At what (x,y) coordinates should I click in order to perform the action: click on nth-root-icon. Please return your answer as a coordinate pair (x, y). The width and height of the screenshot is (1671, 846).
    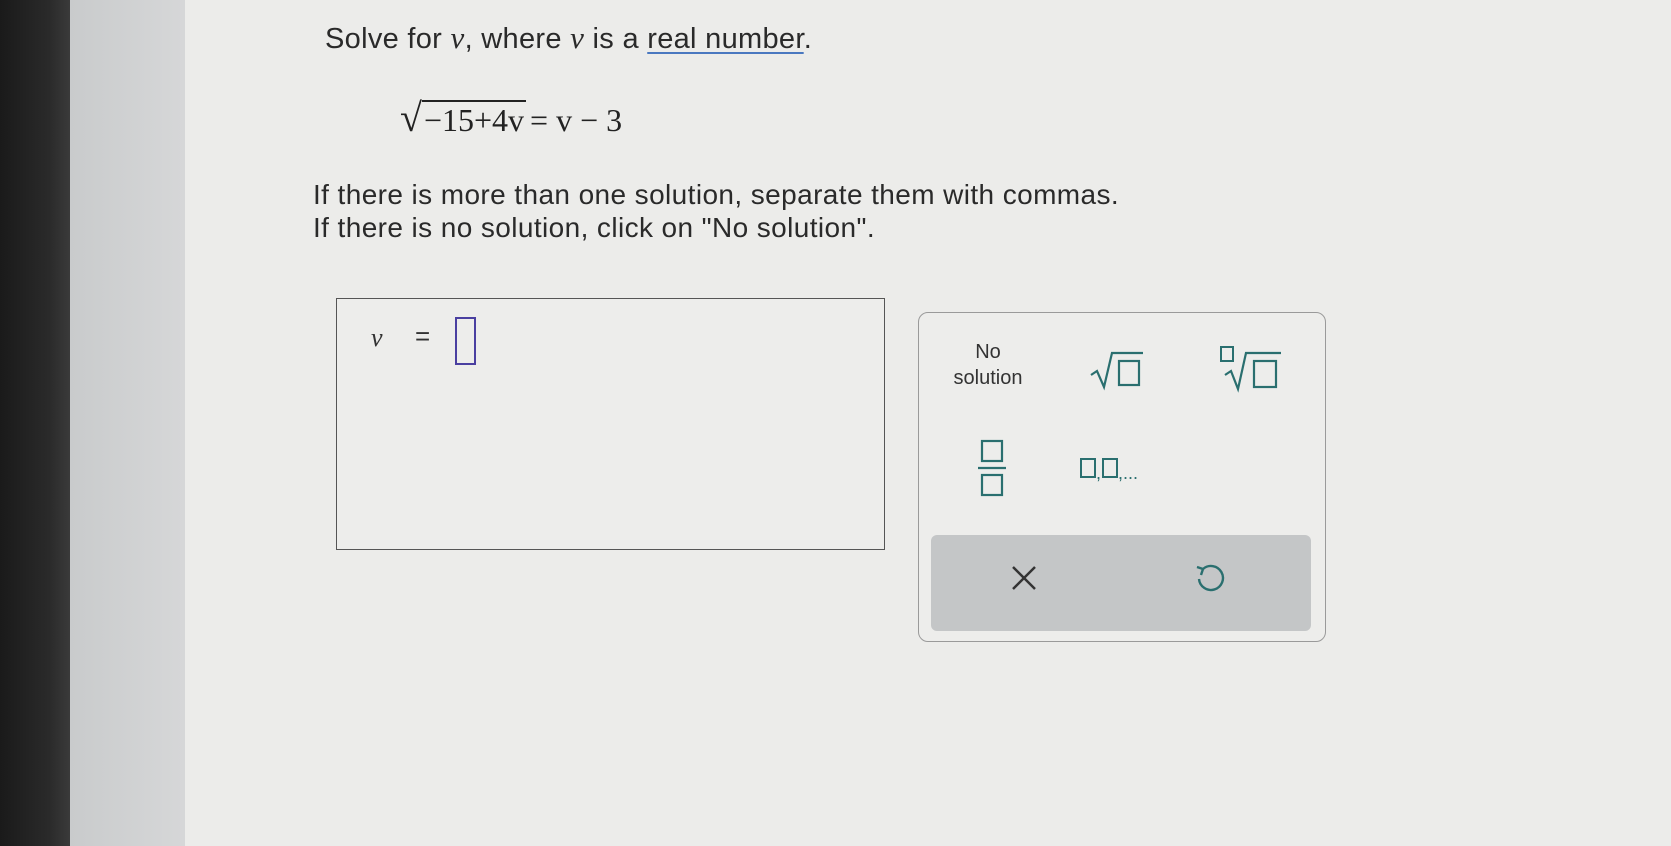
    Looking at the image, I should click on (1250, 369).